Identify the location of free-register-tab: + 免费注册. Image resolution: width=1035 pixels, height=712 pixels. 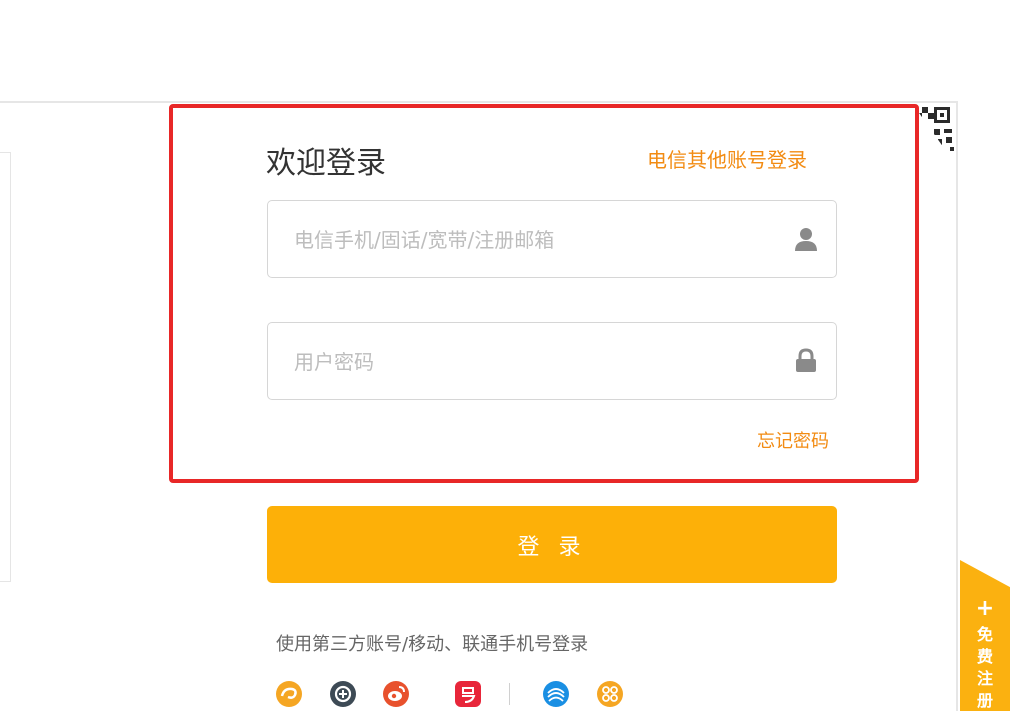
(985, 635).